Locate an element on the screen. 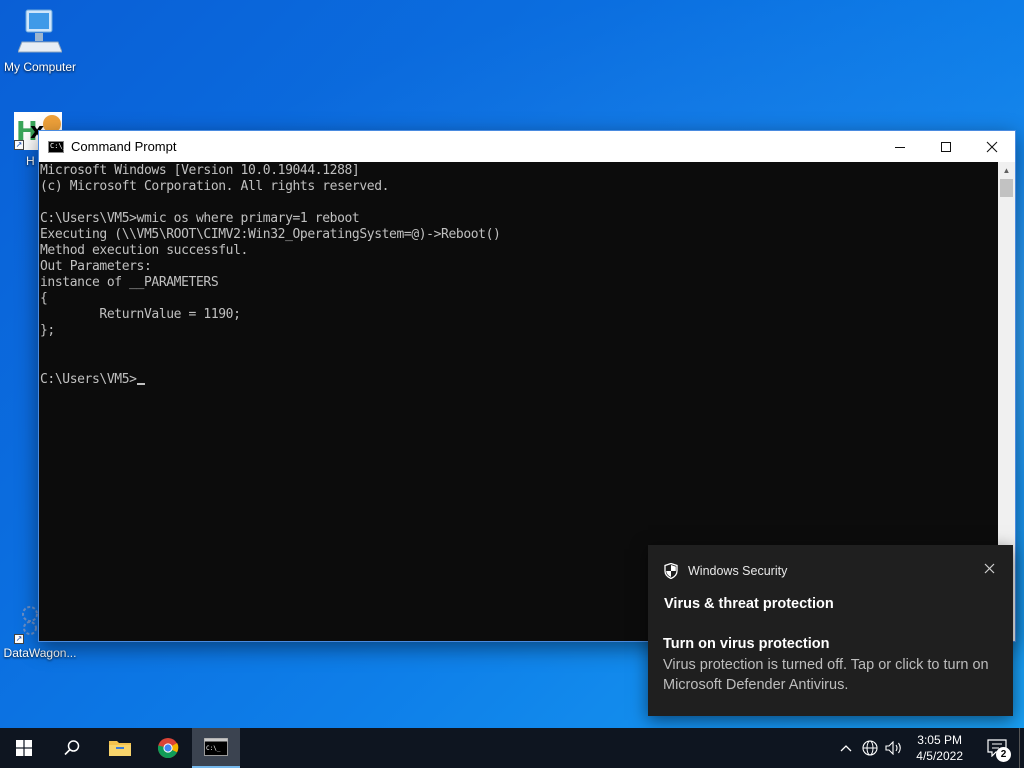 This screenshot has width=1024, height=768. action-center-button: 2 is located at coordinates (997, 748).